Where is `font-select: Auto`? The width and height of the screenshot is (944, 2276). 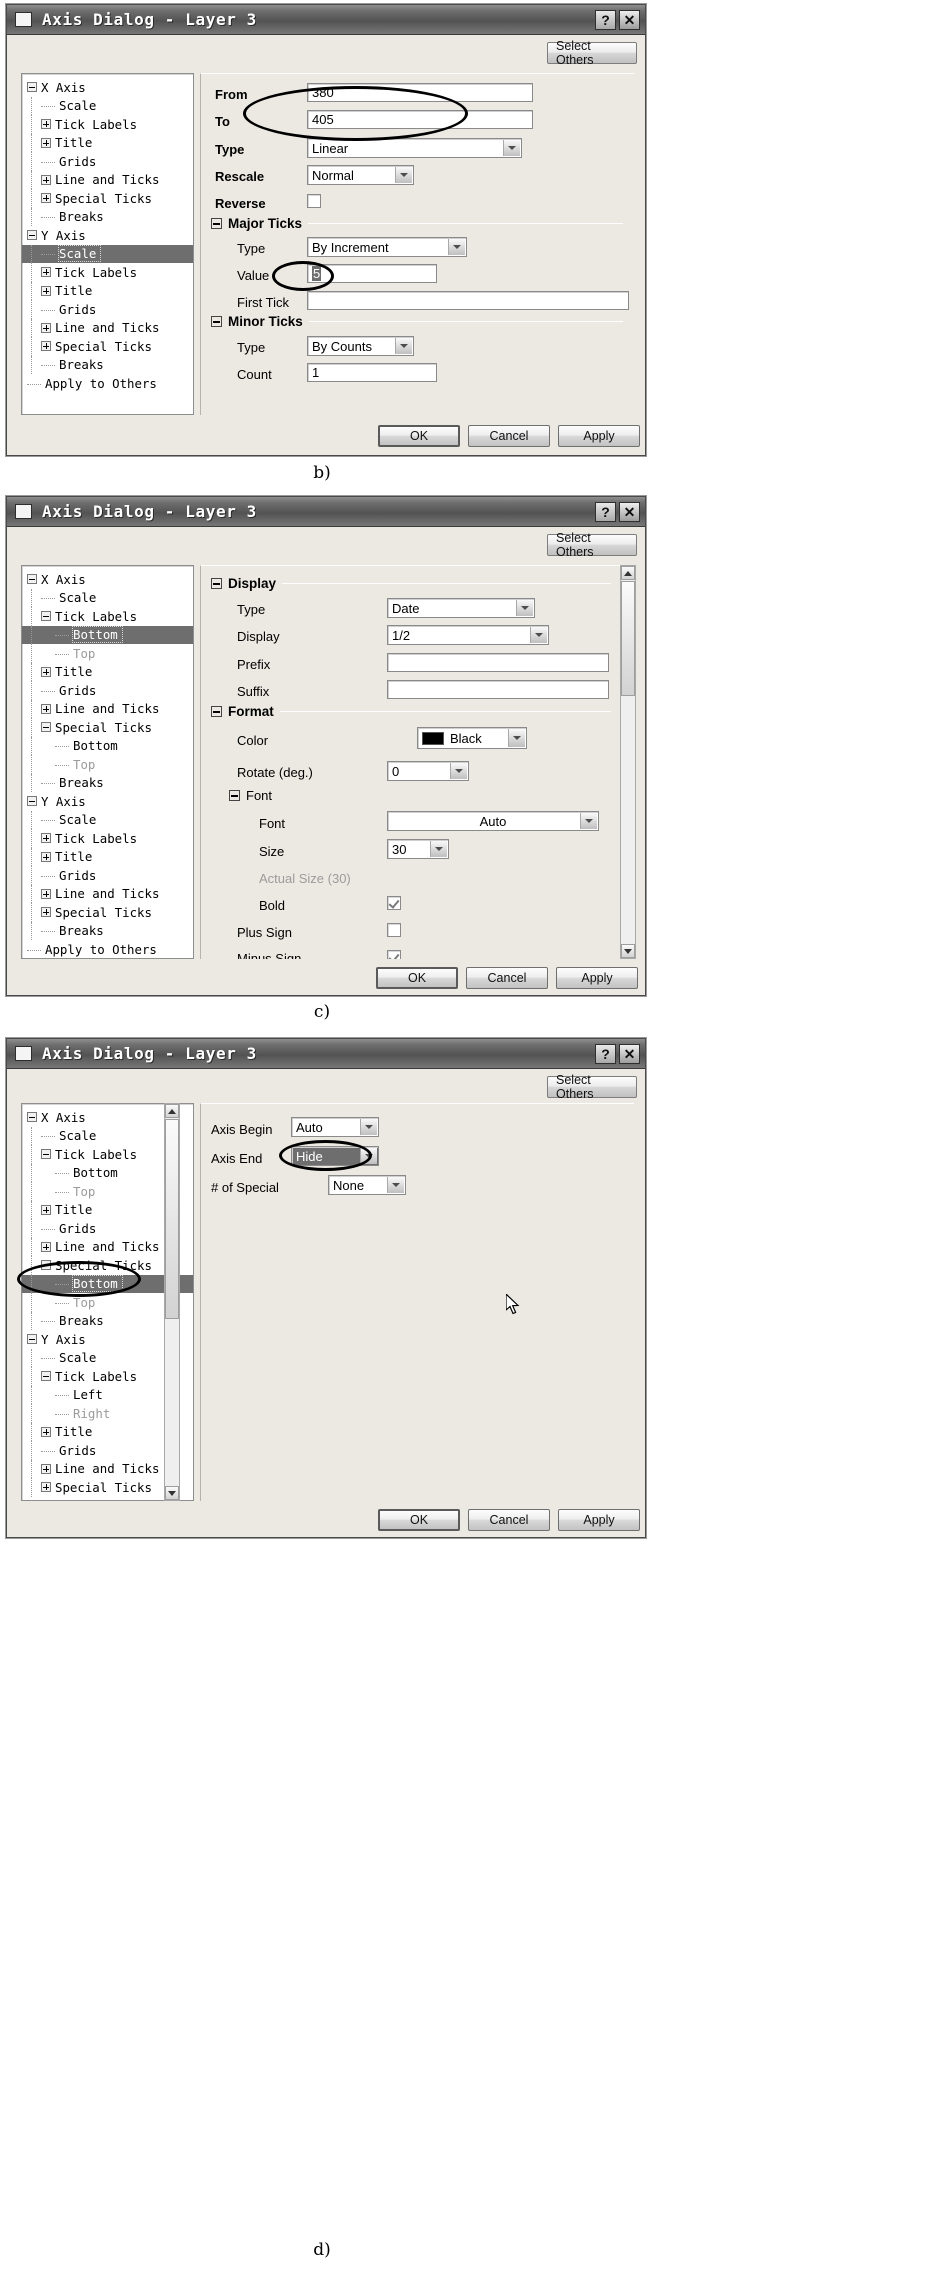
font-select: Auto is located at coordinates (493, 821).